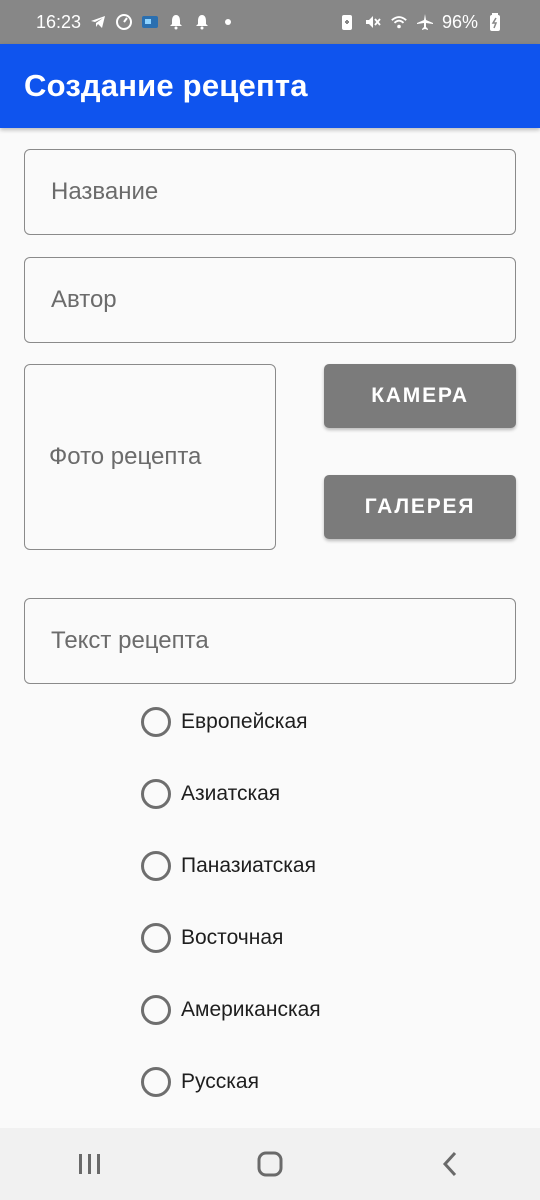  What do you see at coordinates (166, 85) in the screenshot?
I see `page-title: Создание рецепта` at bounding box center [166, 85].